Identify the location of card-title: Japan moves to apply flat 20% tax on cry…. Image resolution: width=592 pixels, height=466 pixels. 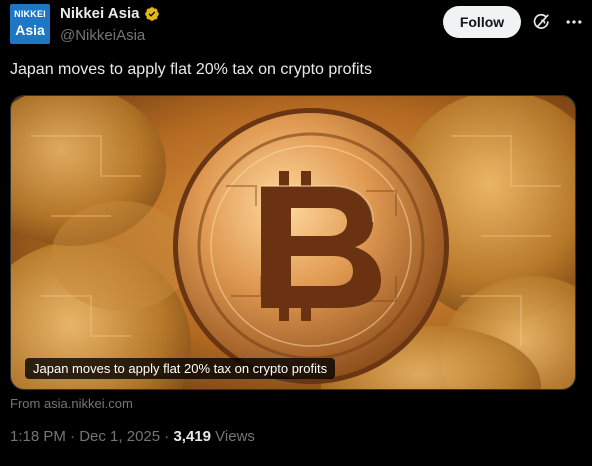
(180, 368).